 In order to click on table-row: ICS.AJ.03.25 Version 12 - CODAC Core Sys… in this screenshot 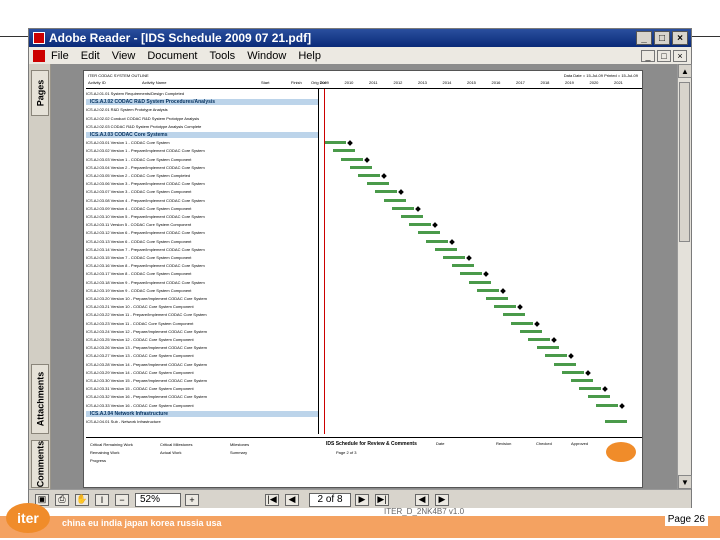, I will do `click(140, 339)`.